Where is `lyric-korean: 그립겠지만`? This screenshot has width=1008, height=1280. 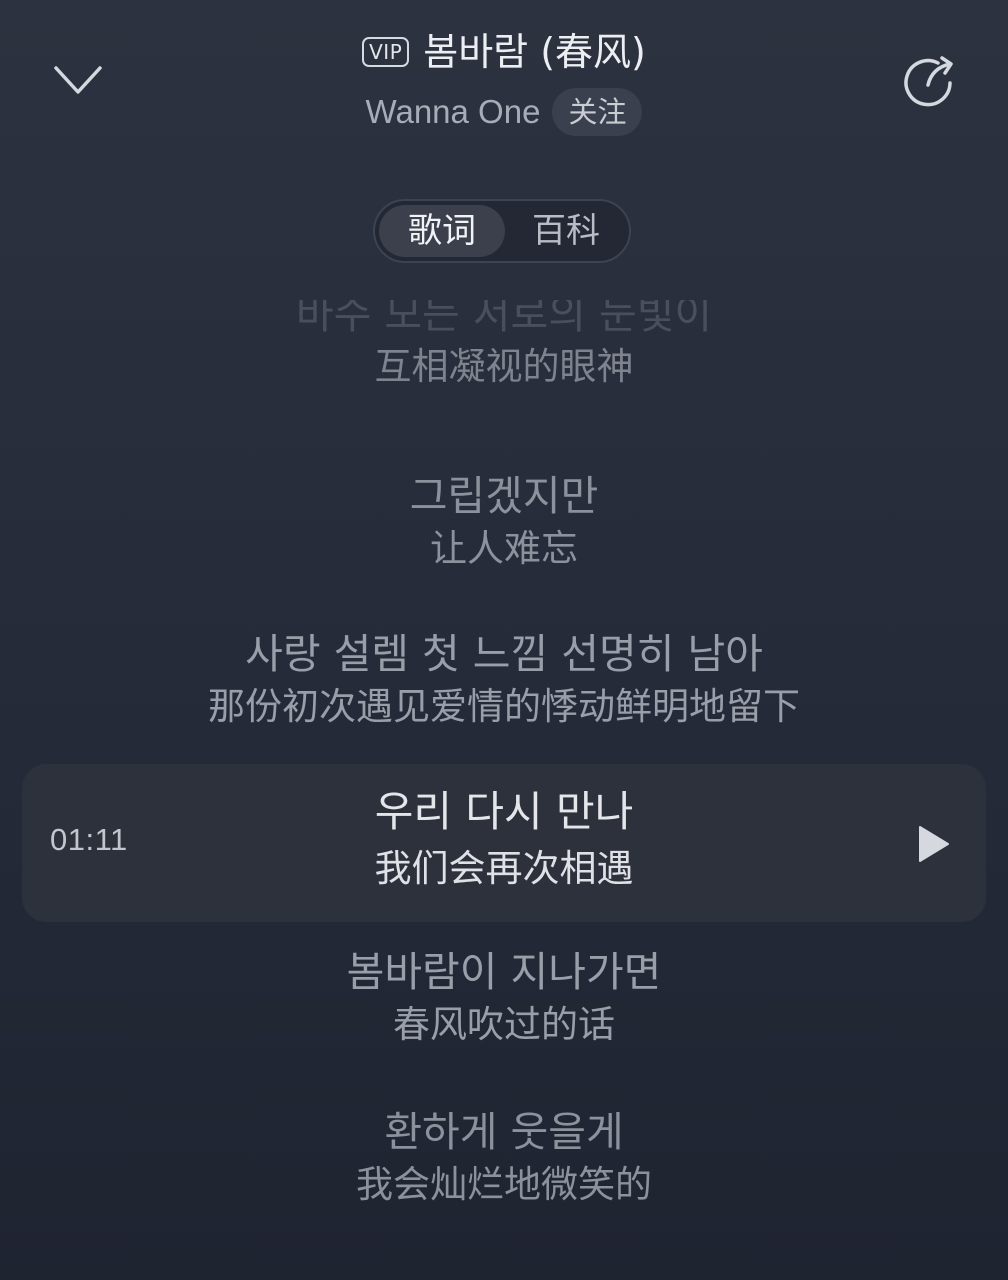 lyric-korean: 그립겠지만 is located at coordinates (504, 496).